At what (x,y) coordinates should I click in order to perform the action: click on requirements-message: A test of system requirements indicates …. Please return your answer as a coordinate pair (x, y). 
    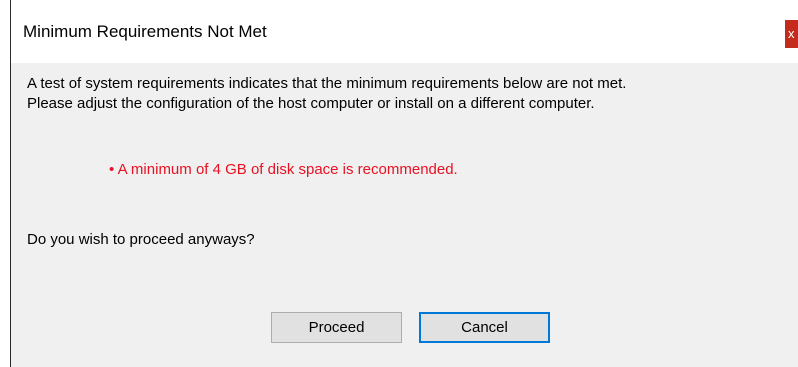
    Looking at the image, I should click on (326, 94).